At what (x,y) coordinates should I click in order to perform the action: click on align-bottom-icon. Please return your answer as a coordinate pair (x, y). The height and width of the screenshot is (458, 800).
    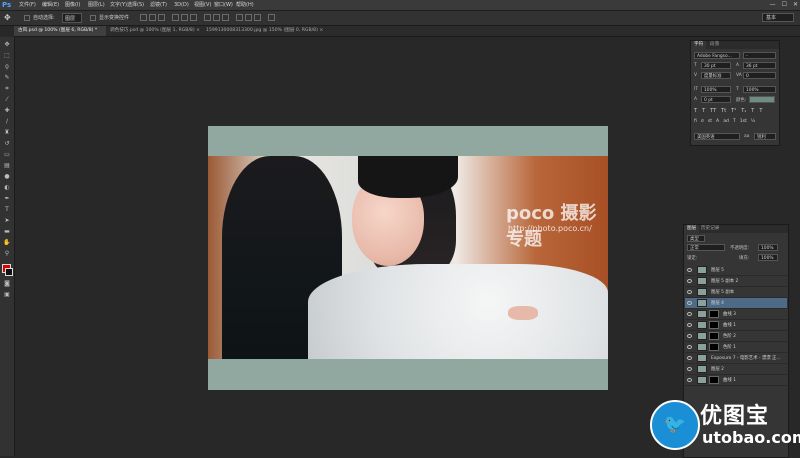
    Looking at the image, I should click on (161, 17).